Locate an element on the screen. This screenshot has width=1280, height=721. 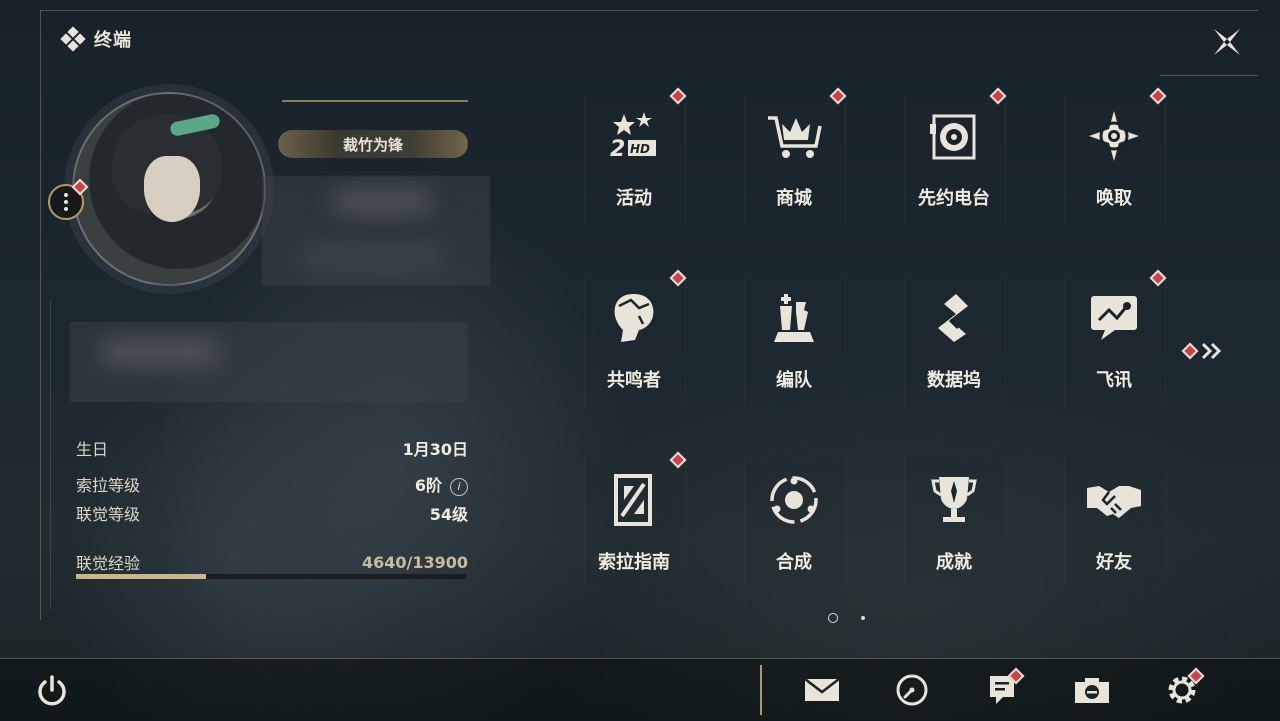
menu-tile-label: 共鸣者 is located at coordinates (634, 380).